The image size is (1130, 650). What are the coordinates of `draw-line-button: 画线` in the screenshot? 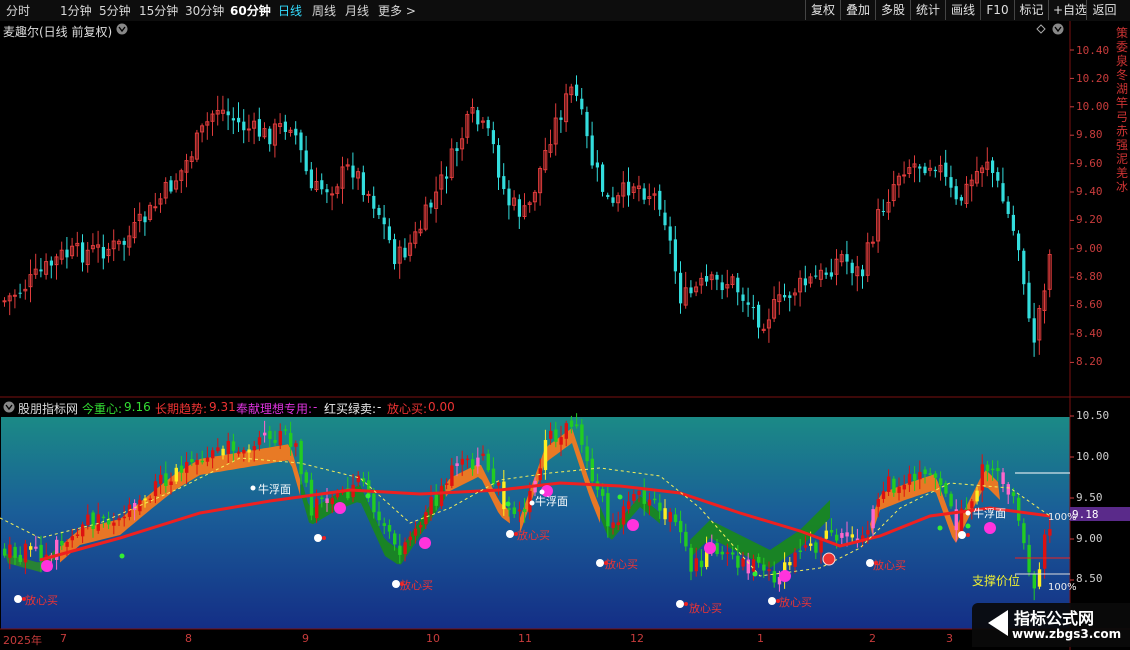 It's located at (962, 10).